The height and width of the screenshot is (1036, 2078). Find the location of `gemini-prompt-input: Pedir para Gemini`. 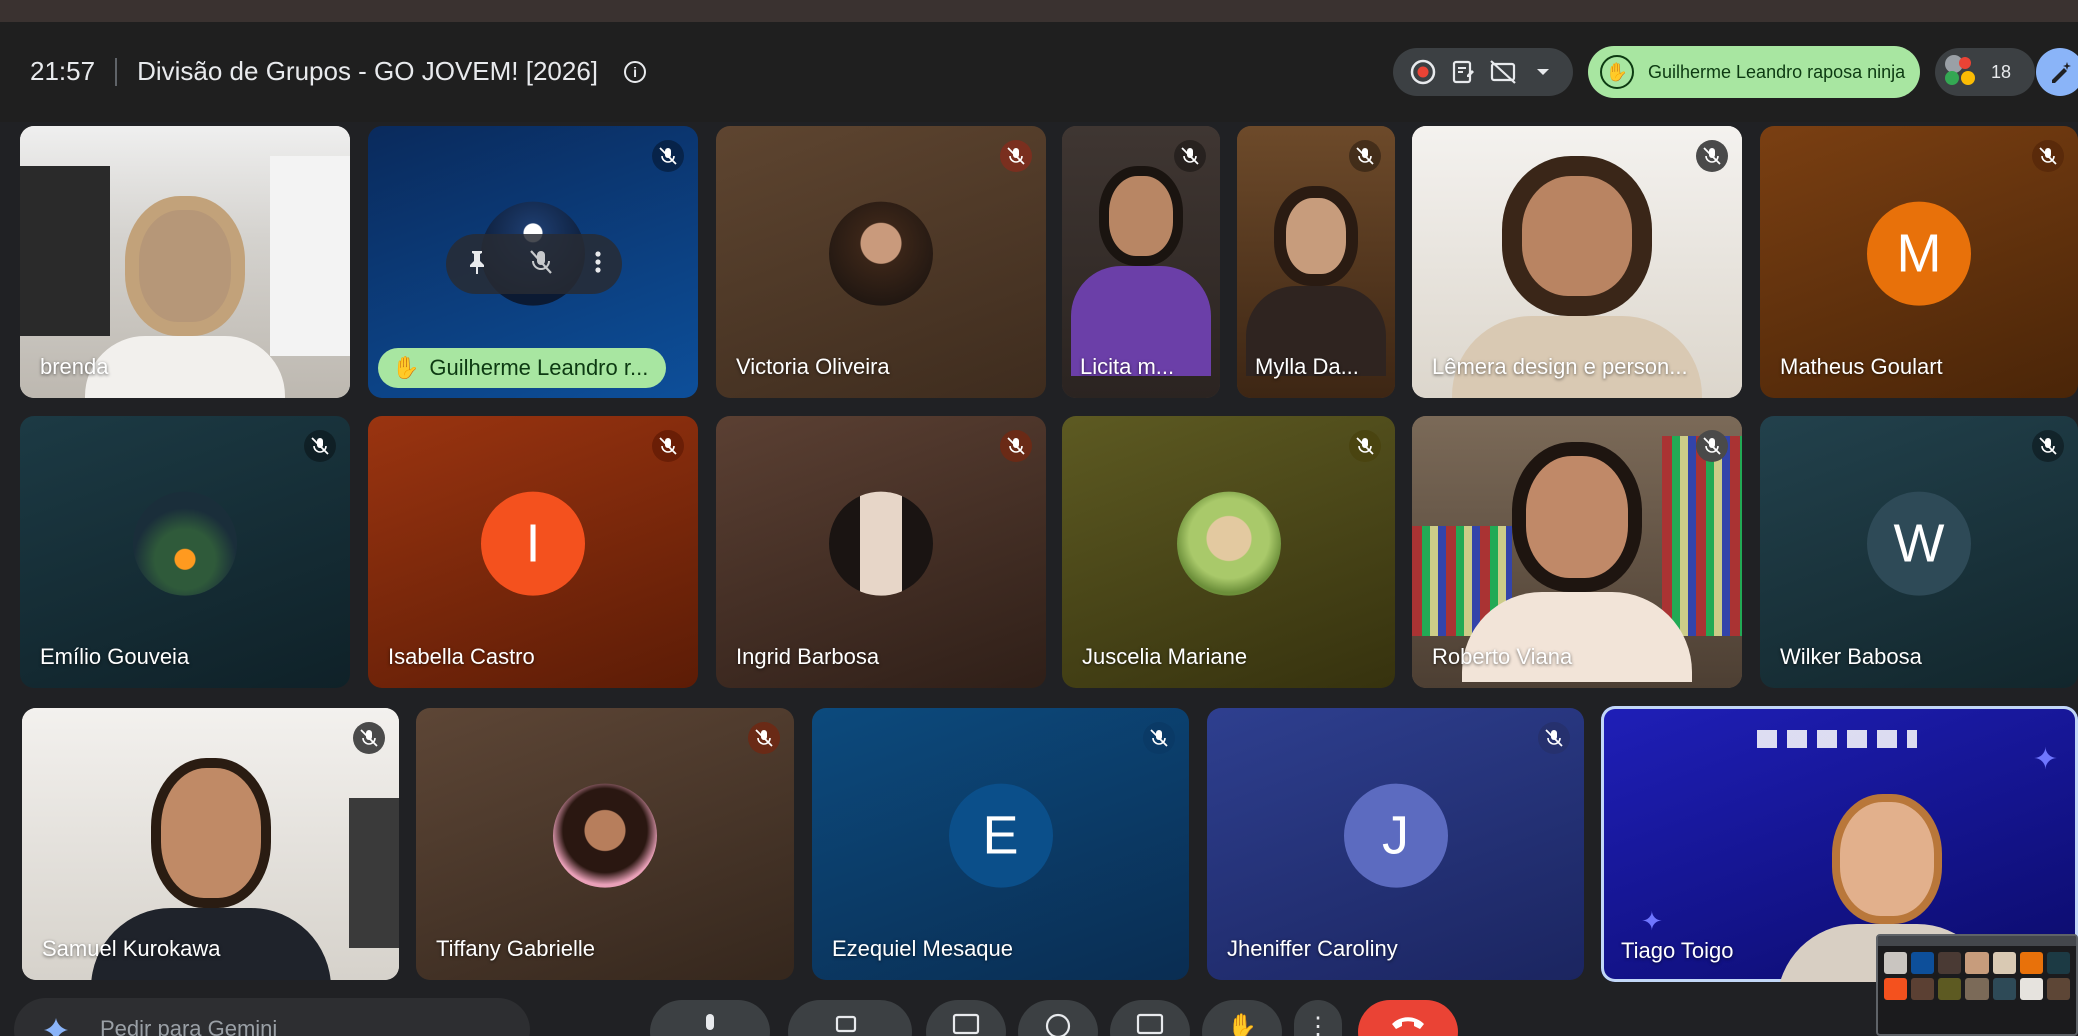

gemini-prompt-input: Pedir para Gemini is located at coordinates (272, 1017).